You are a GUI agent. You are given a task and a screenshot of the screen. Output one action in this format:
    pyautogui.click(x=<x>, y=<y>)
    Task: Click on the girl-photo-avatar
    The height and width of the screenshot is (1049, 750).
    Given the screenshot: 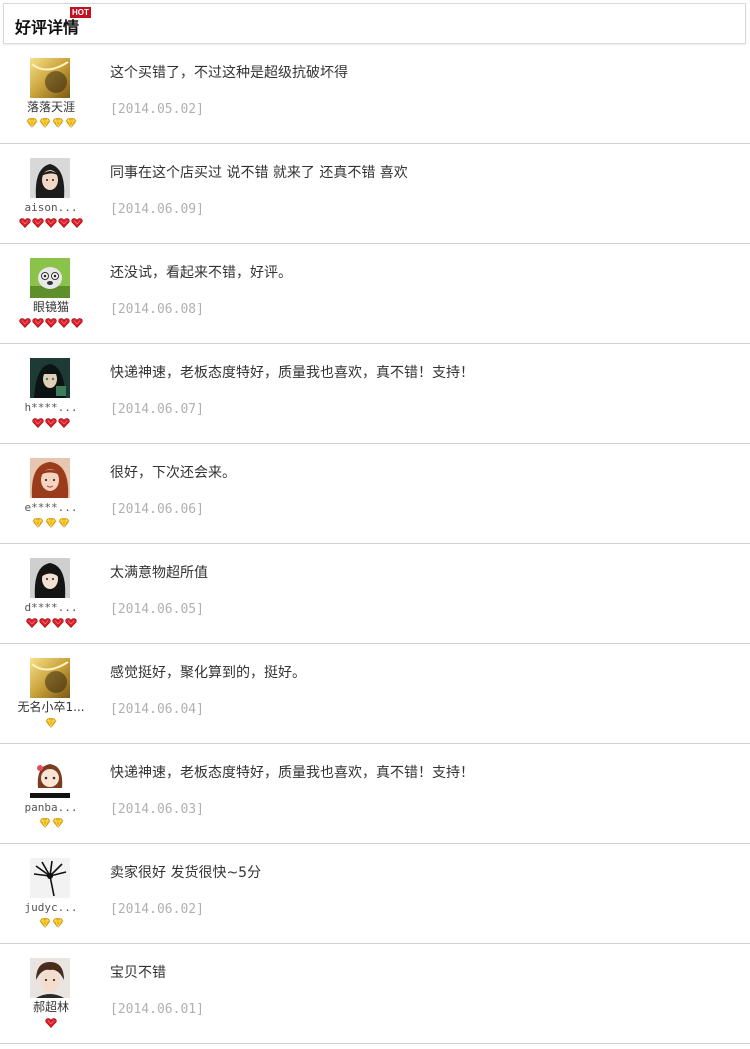 What is the action you would take?
    pyautogui.click(x=50, y=178)
    